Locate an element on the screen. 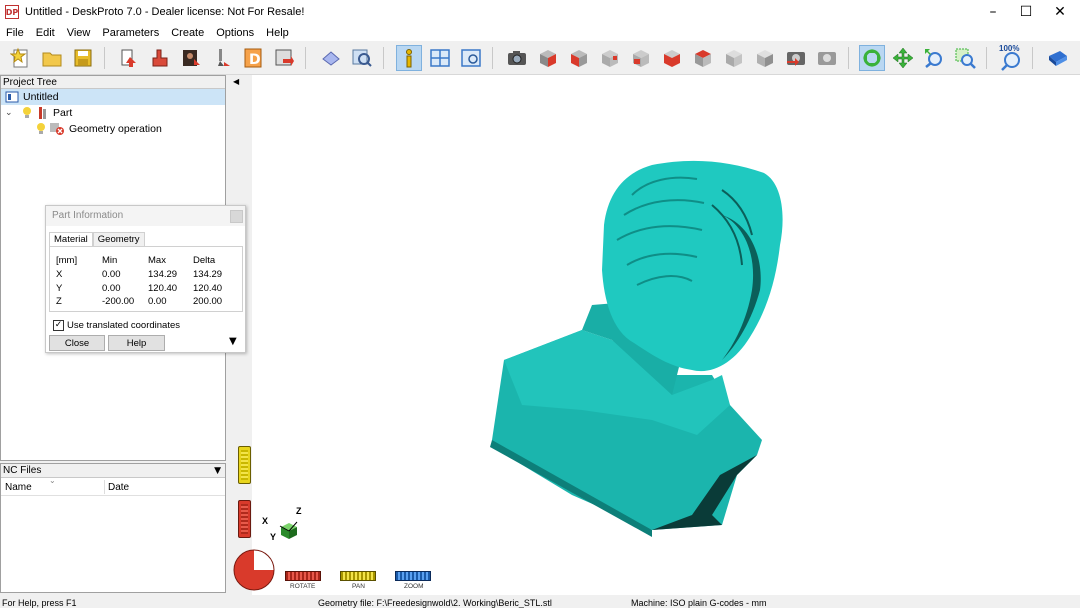 This screenshot has width=1080, height=608. view-right-button is located at coordinates (672, 58).